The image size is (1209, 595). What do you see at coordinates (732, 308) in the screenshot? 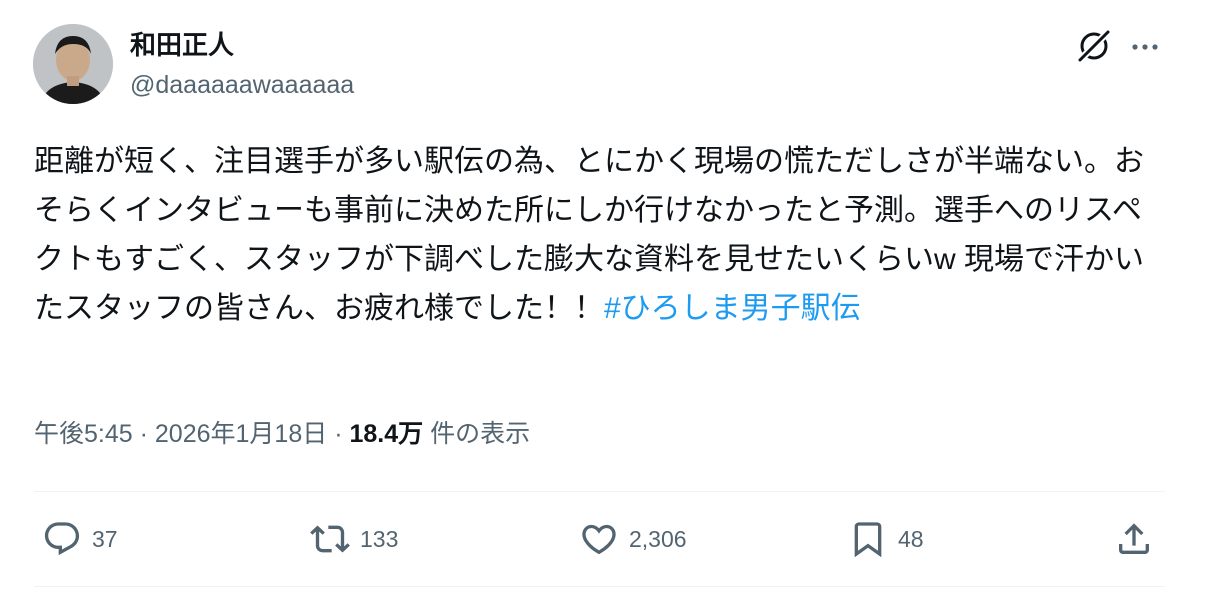
I see `hashtag-link: #ひろしま男子駅伝` at bounding box center [732, 308].